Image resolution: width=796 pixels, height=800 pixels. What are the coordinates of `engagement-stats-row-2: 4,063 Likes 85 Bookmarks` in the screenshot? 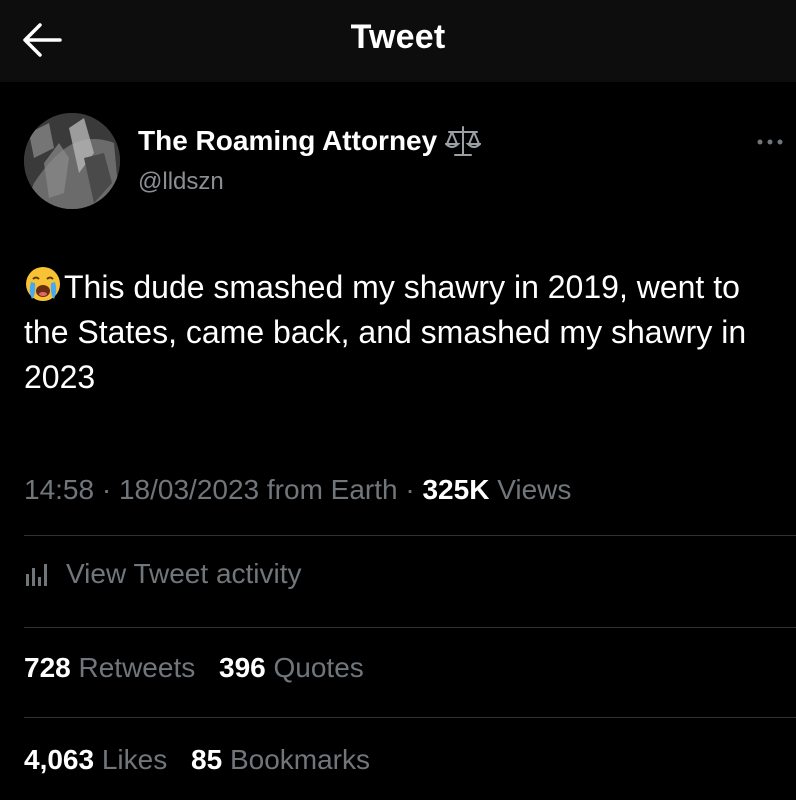 It's located at (205, 760).